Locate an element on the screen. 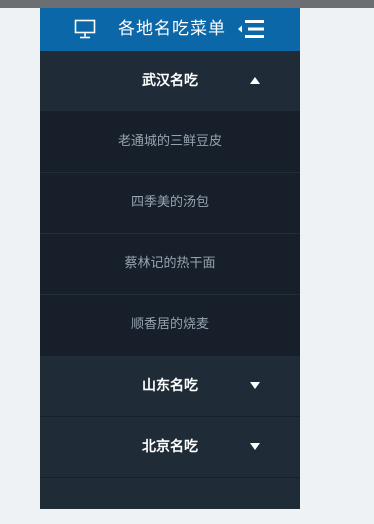 Image resolution: width=374 pixels, height=524 pixels. menu-group-label: 山东名吃 is located at coordinates (170, 386).